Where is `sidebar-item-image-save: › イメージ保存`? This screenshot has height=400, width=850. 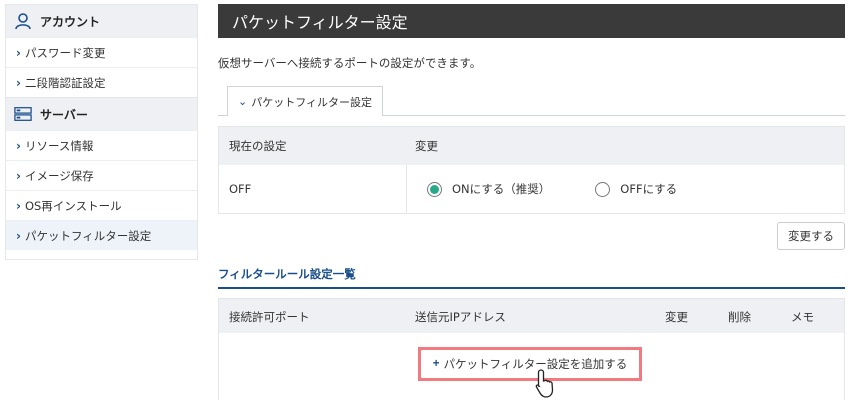 sidebar-item-image-save: › イメージ保存 is located at coordinates (101, 175).